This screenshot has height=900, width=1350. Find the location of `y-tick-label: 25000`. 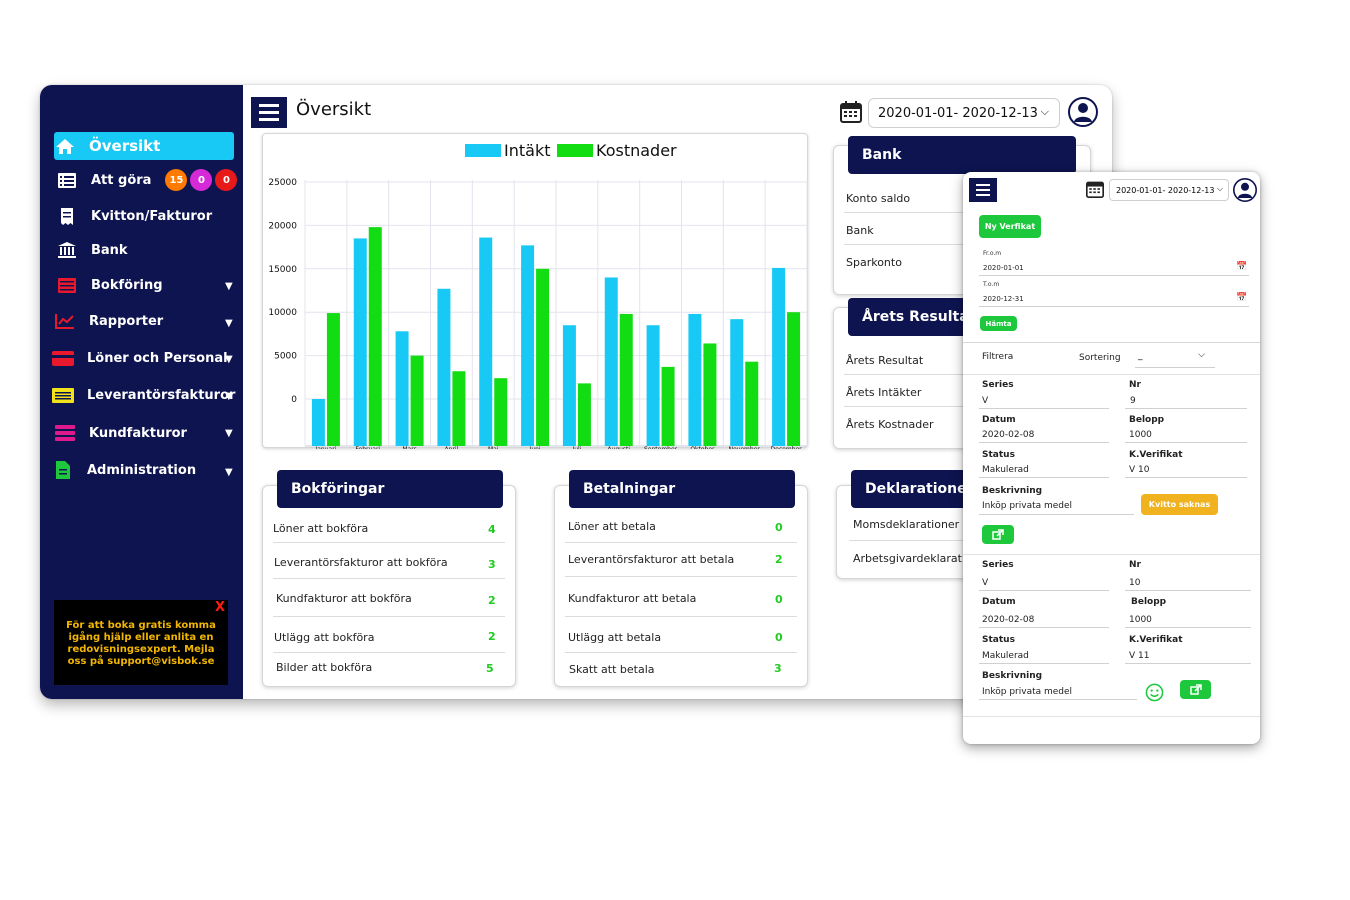

y-tick-label: 25000 is located at coordinates (282, 183).